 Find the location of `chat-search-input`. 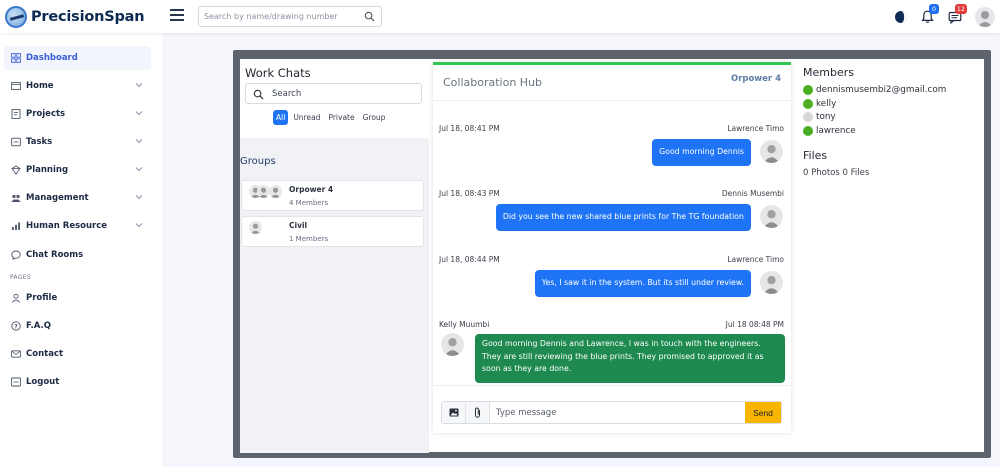

chat-search-input is located at coordinates (342, 93).